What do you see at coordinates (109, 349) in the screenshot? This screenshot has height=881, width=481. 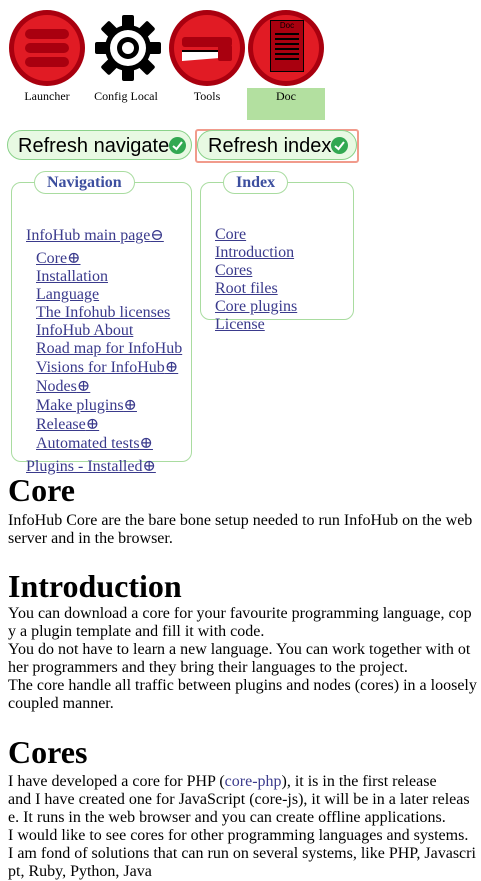 I see `nav-link-road-map: Road map for InfoHub` at bounding box center [109, 349].